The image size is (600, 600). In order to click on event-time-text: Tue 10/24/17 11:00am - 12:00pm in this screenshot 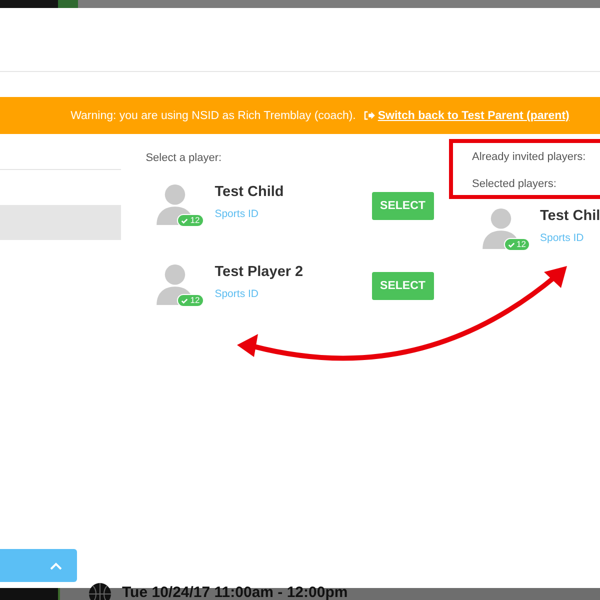, I will do `click(235, 592)`.